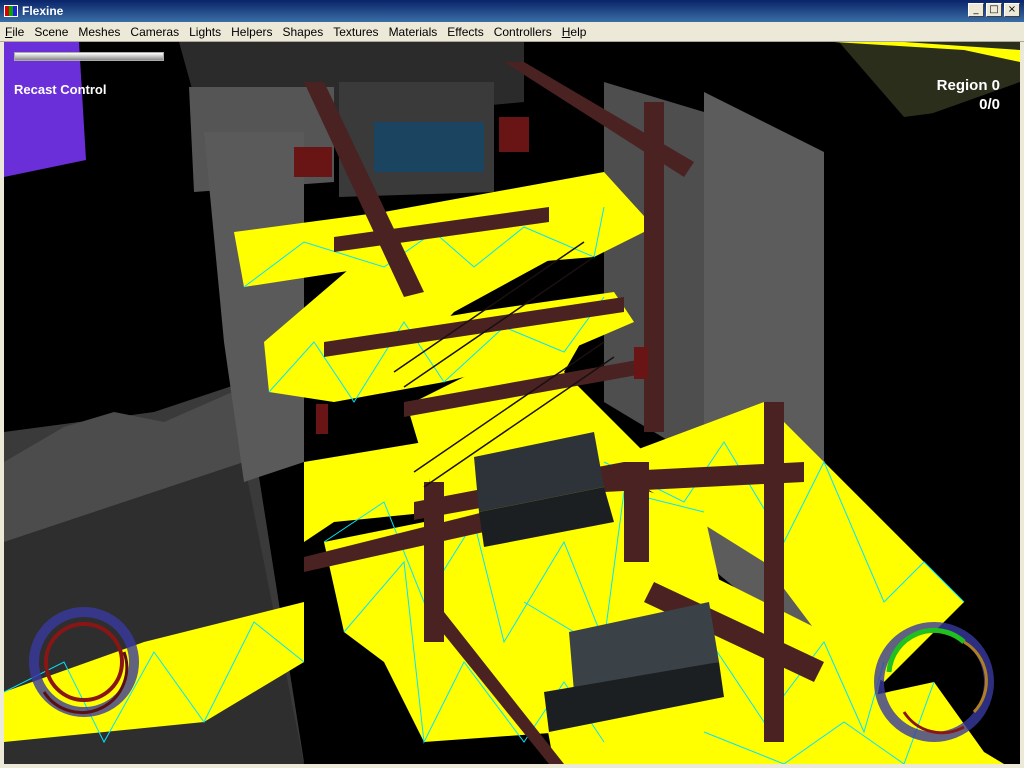 The height and width of the screenshot is (768, 1024). Describe the element at coordinates (355, 32) in the screenshot. I see `menu-textures: Textures` at that location.